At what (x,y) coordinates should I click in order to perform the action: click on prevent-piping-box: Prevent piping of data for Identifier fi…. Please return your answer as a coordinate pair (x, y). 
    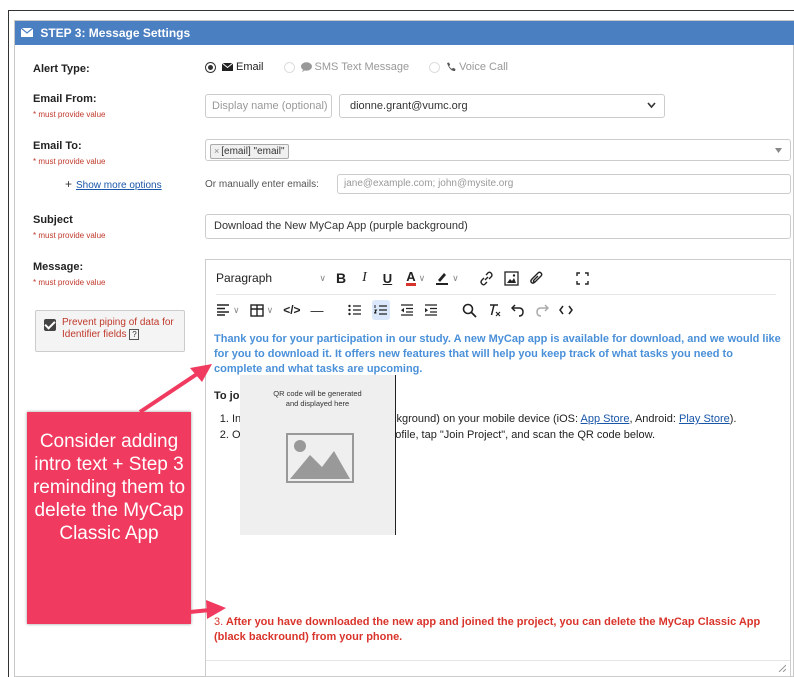
    Looking at the image, I should click on (110, 331).